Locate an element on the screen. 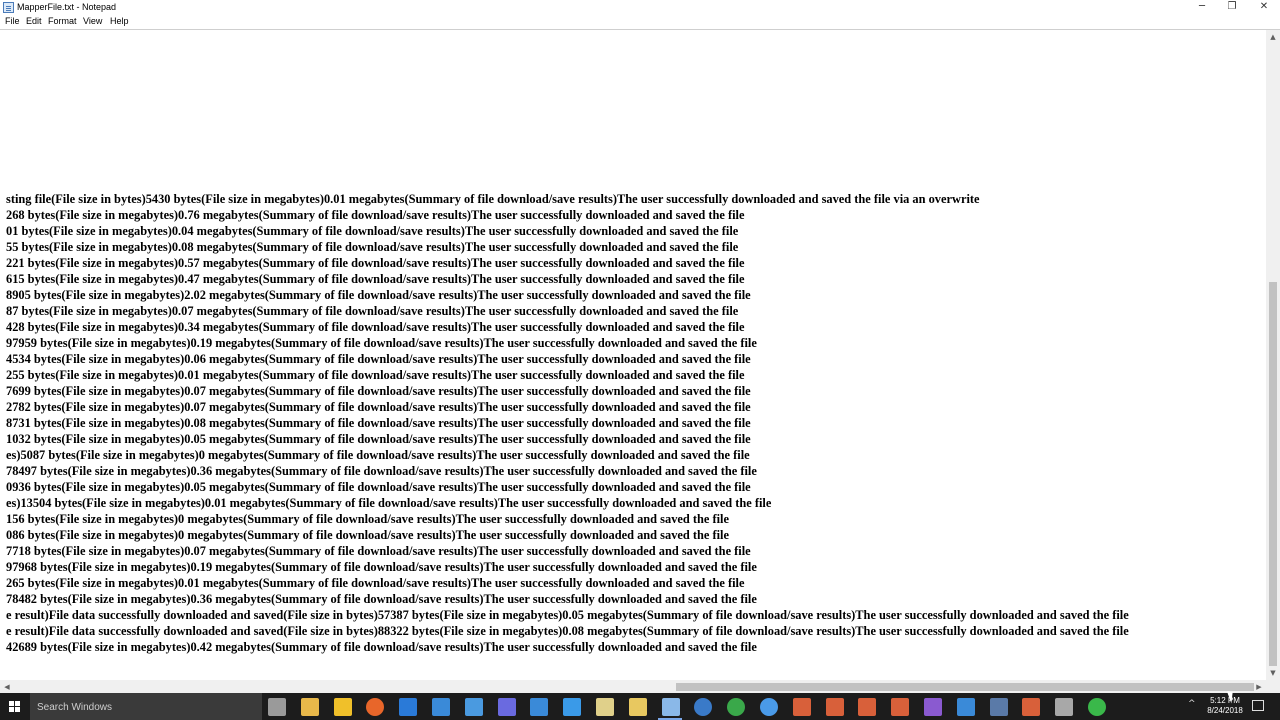 The image size is (1280, 720). mail-icon is located at coordinates (441, 707).